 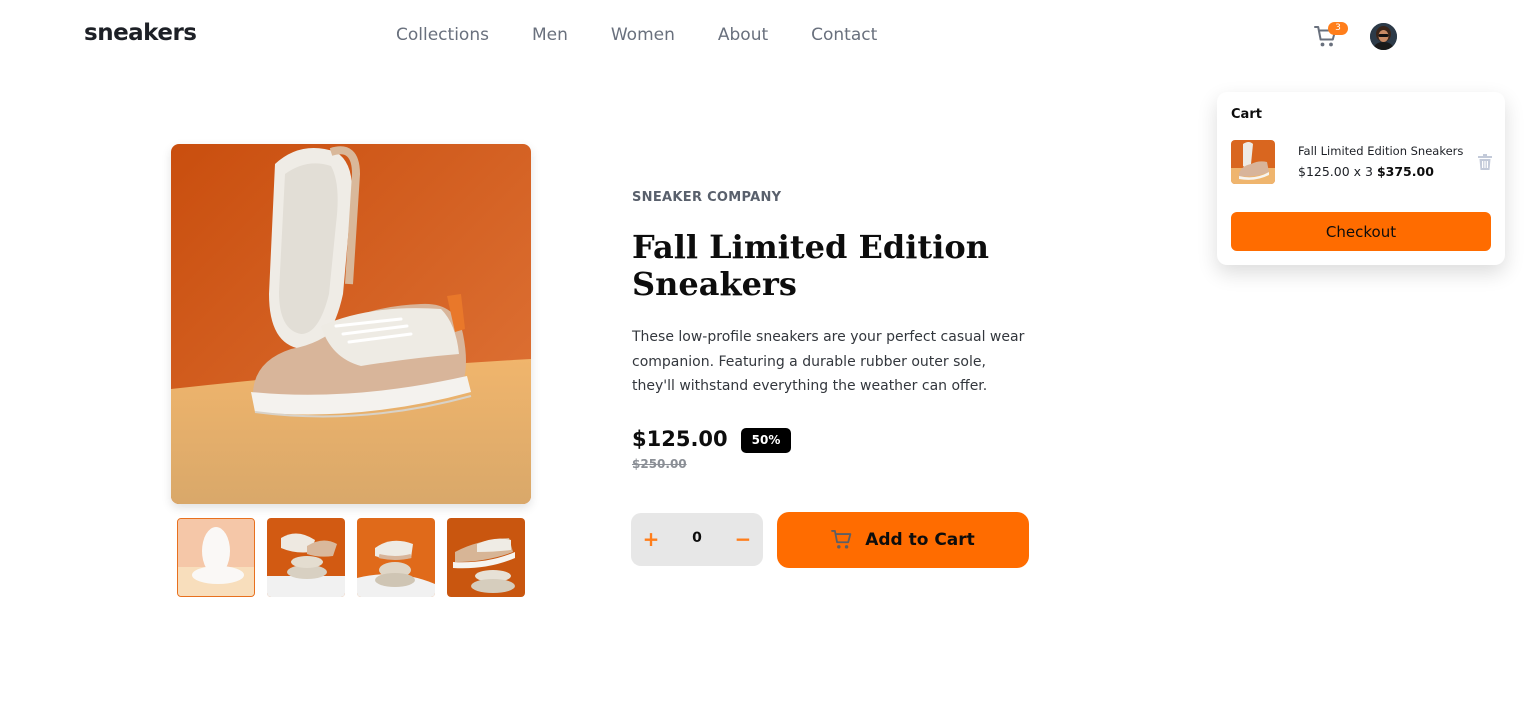 I want to click on decrease-quantity-button: −, so click(x=743, y=539).